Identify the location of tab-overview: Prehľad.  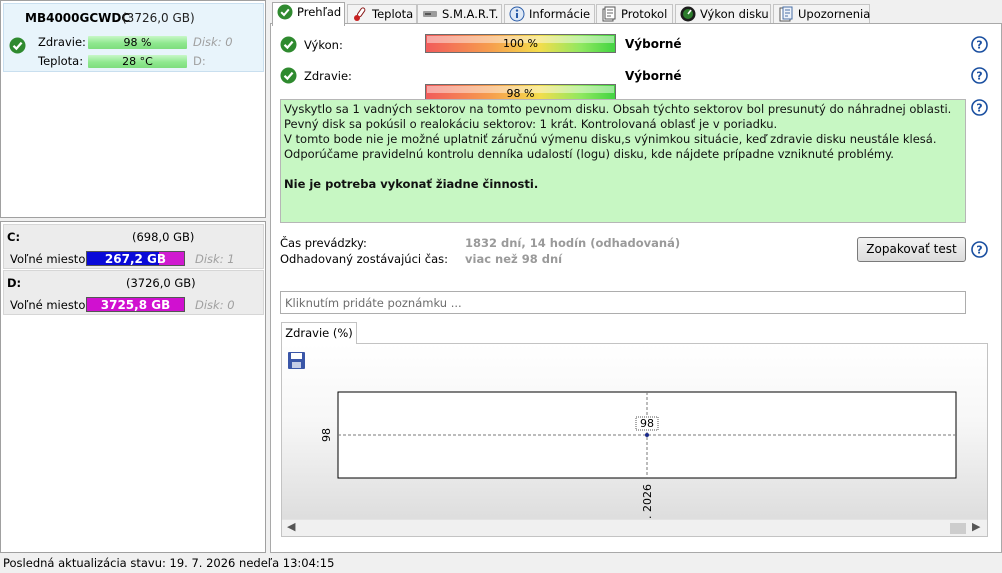
(308, 14).